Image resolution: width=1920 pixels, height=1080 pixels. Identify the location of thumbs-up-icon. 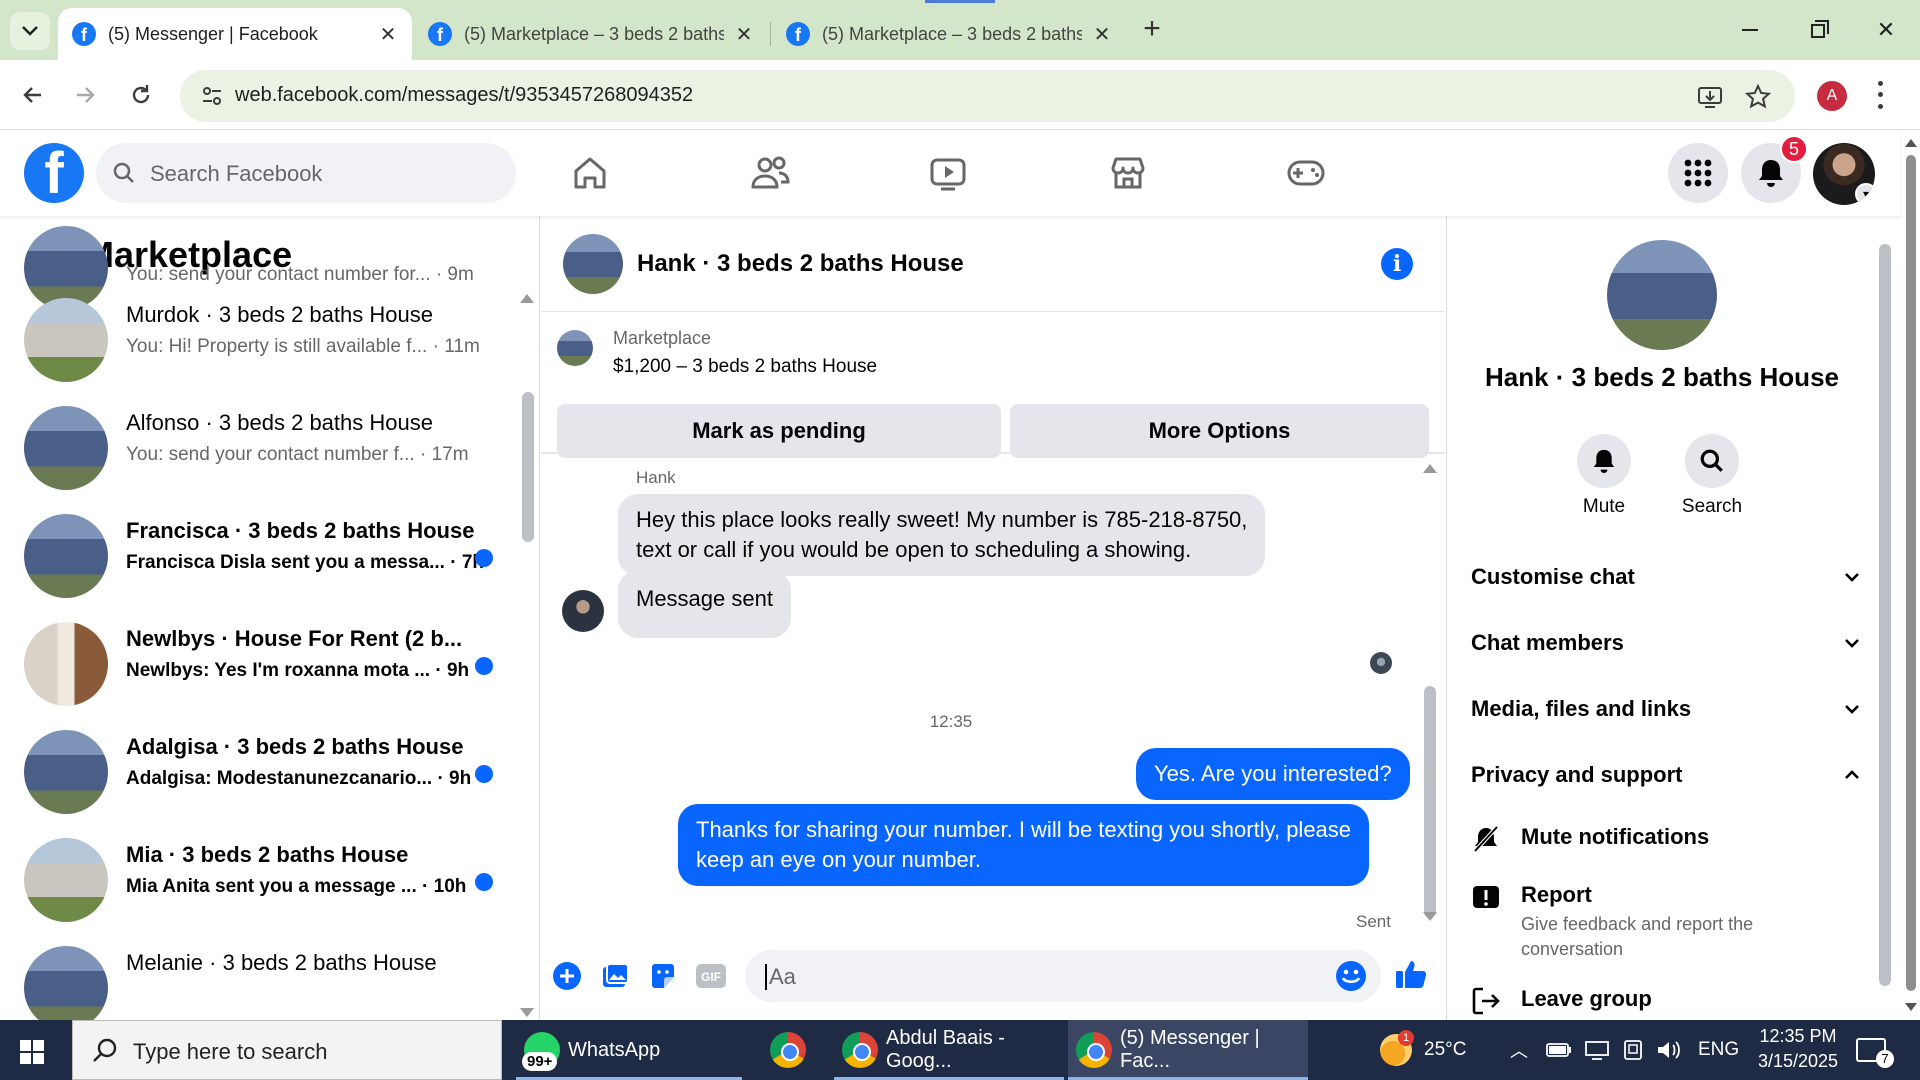
(1411, 974).